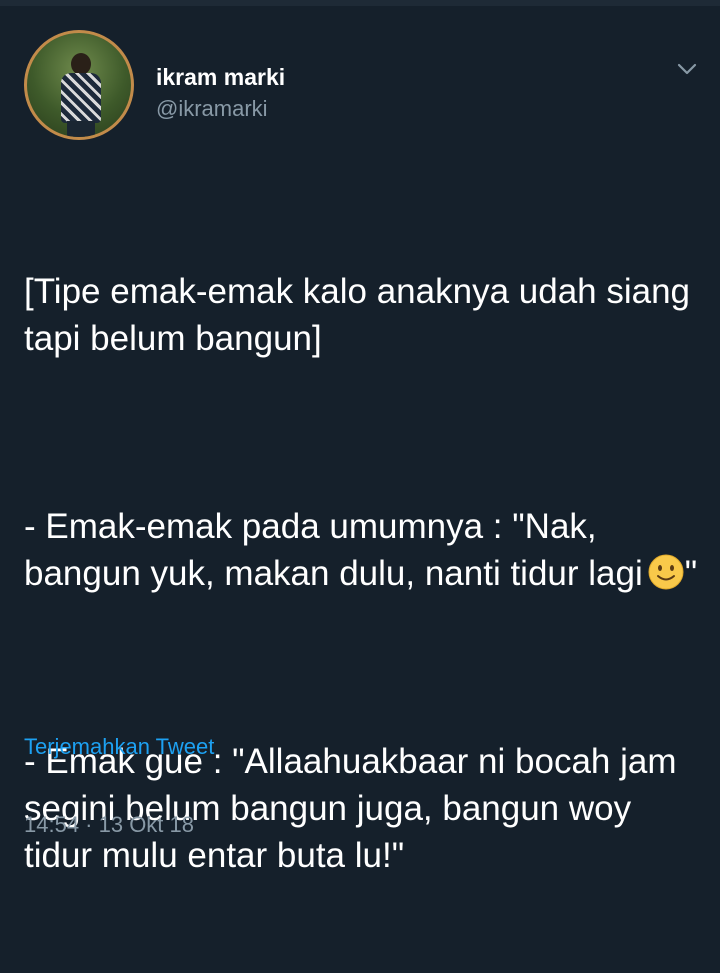  I want to click on avatar-person-legs, so click(81, 129).